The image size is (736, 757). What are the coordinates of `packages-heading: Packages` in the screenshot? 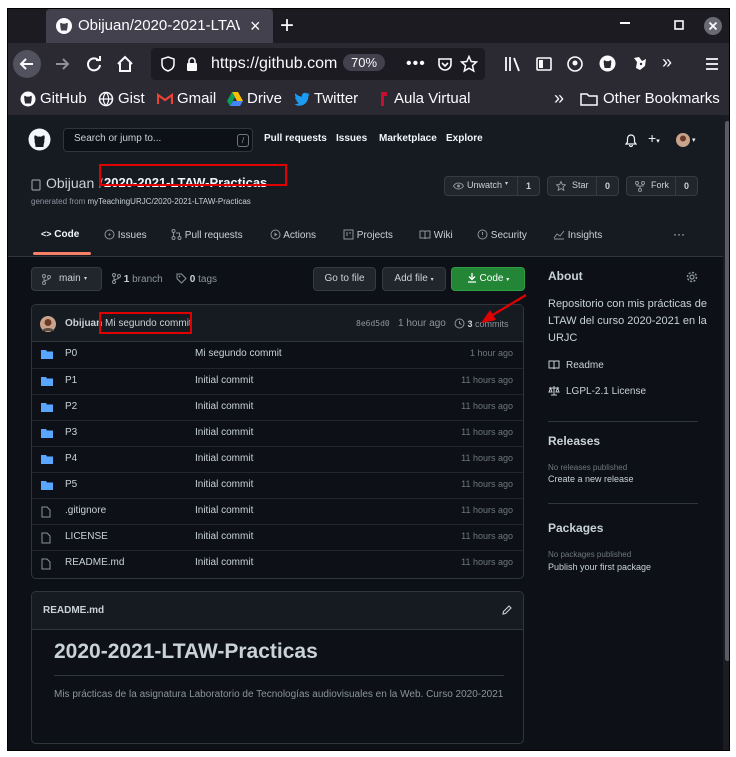 It's located at (575, 528).